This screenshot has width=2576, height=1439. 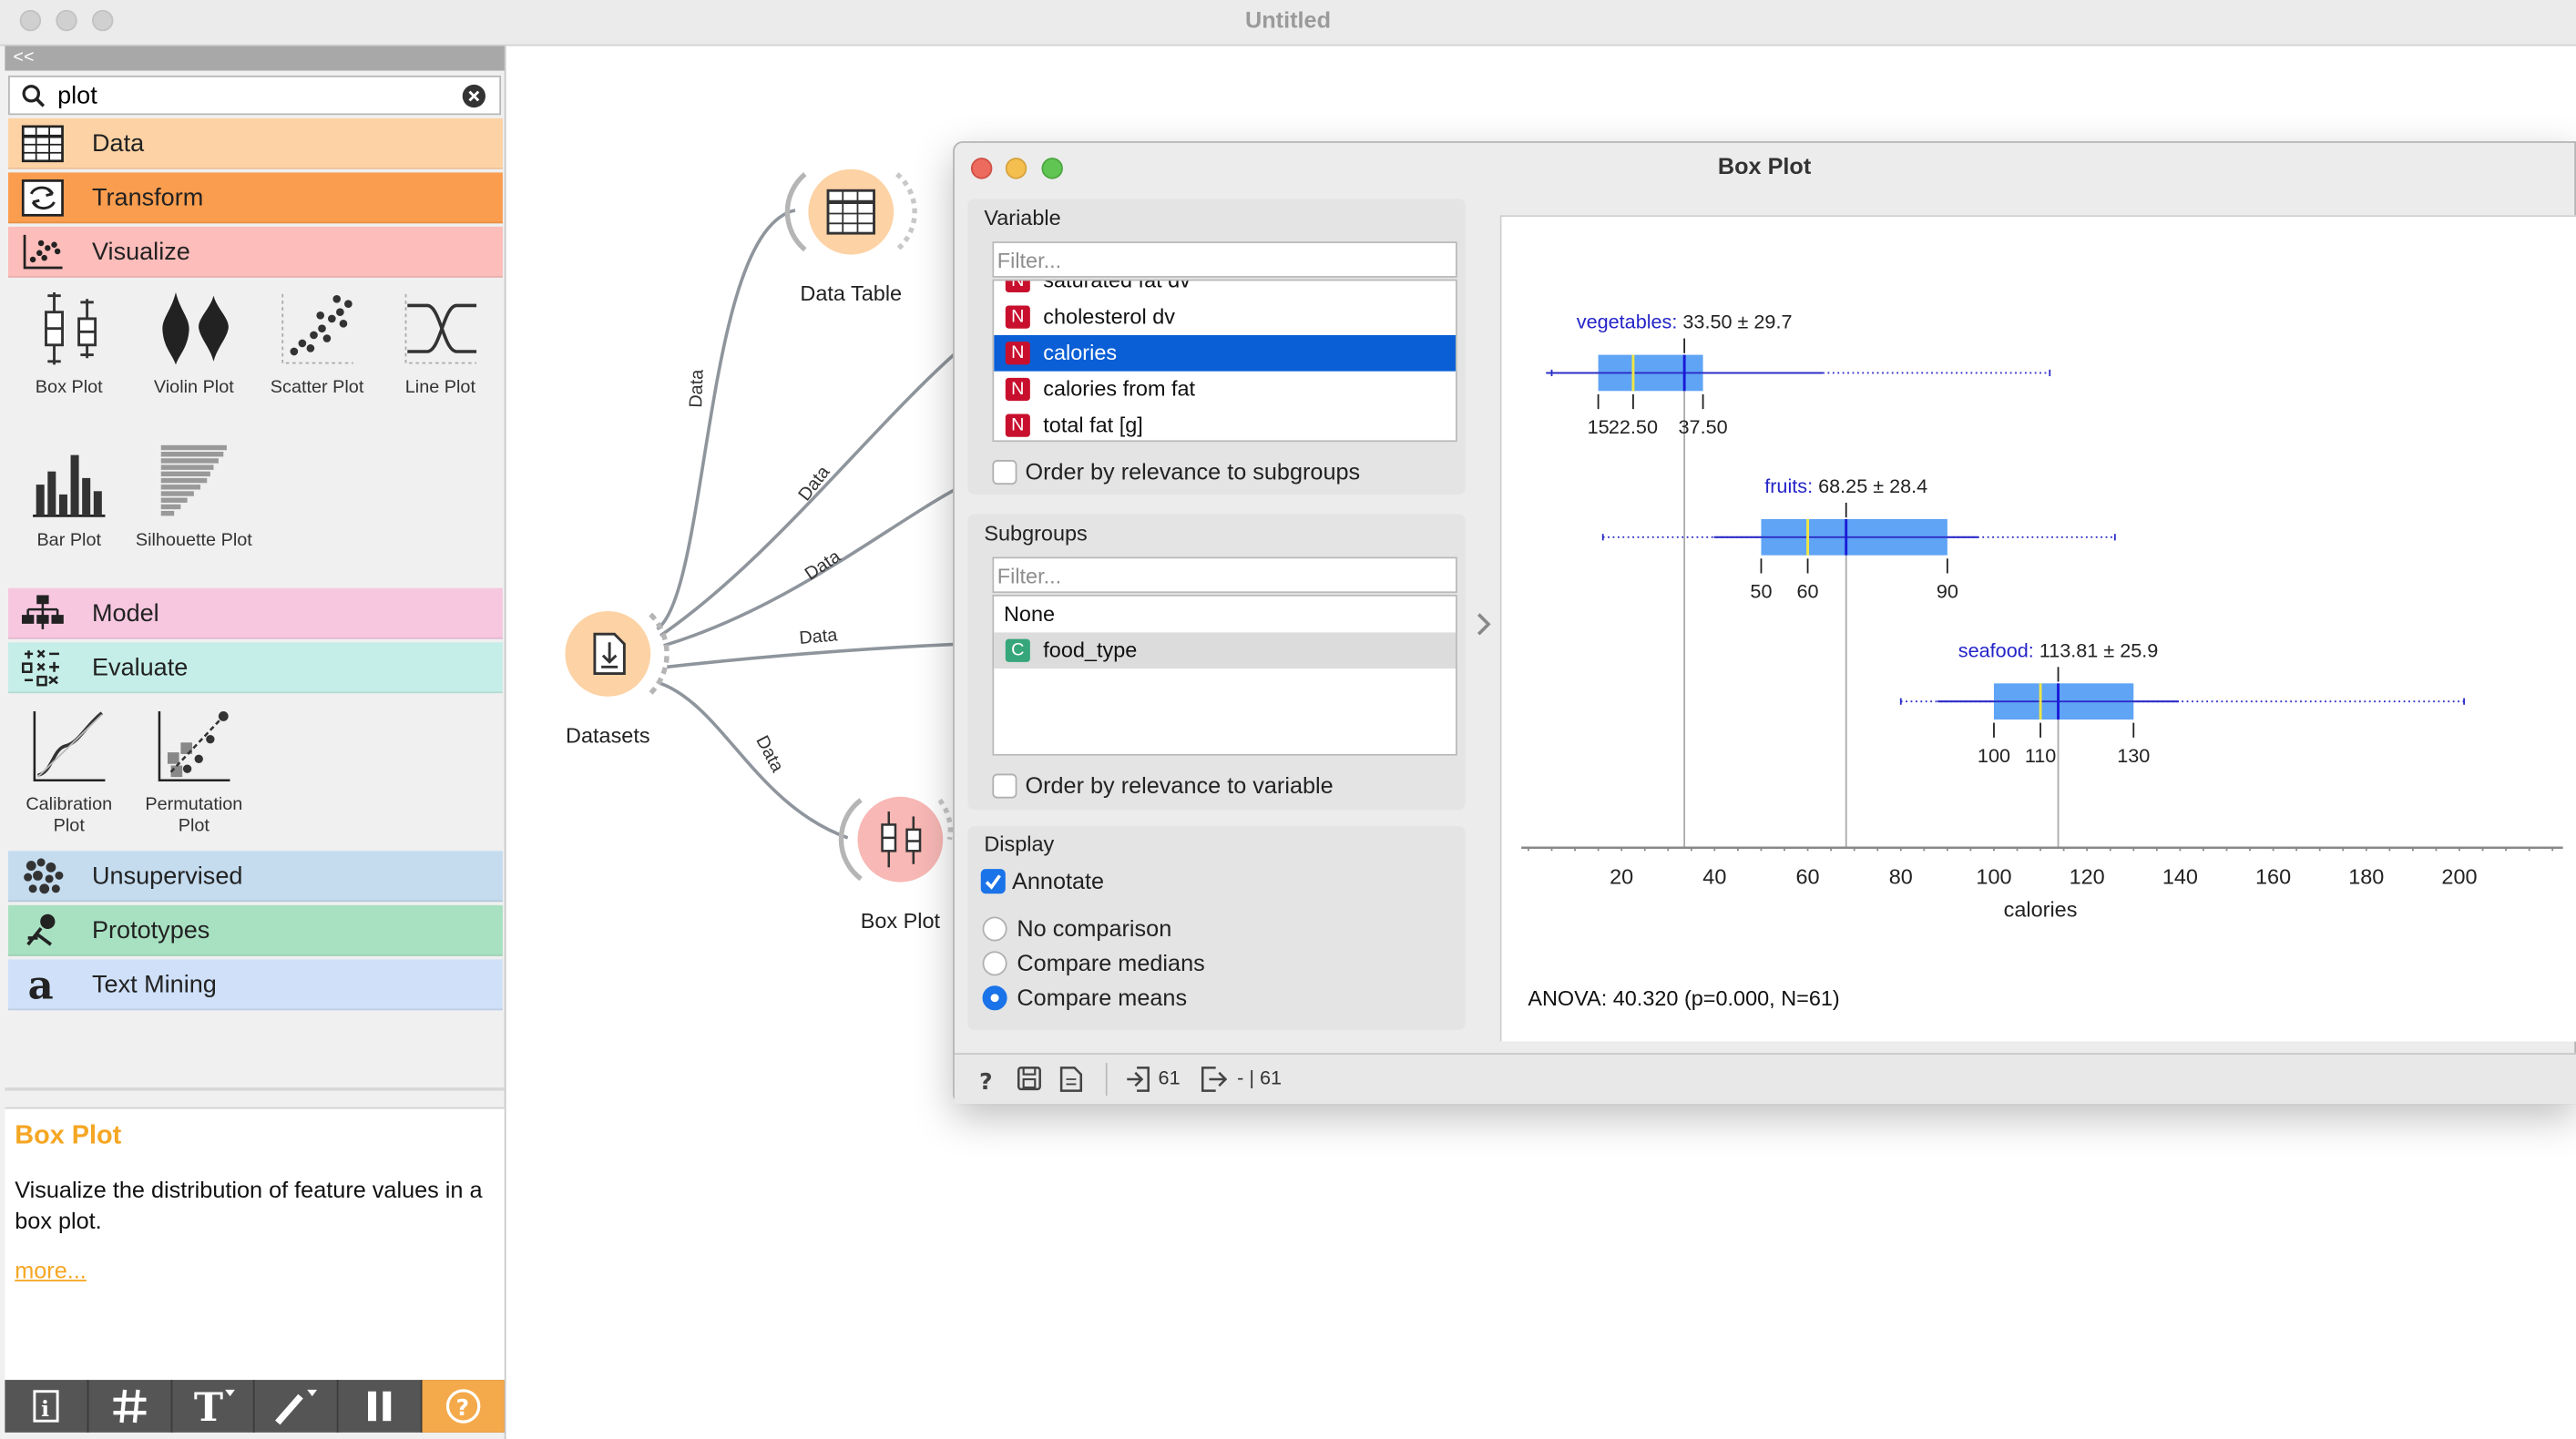 What do you see at coordinates (1714, 876) in the screenshot?
I see `x-tick-label: 40` at bounding box center [1714, 876].